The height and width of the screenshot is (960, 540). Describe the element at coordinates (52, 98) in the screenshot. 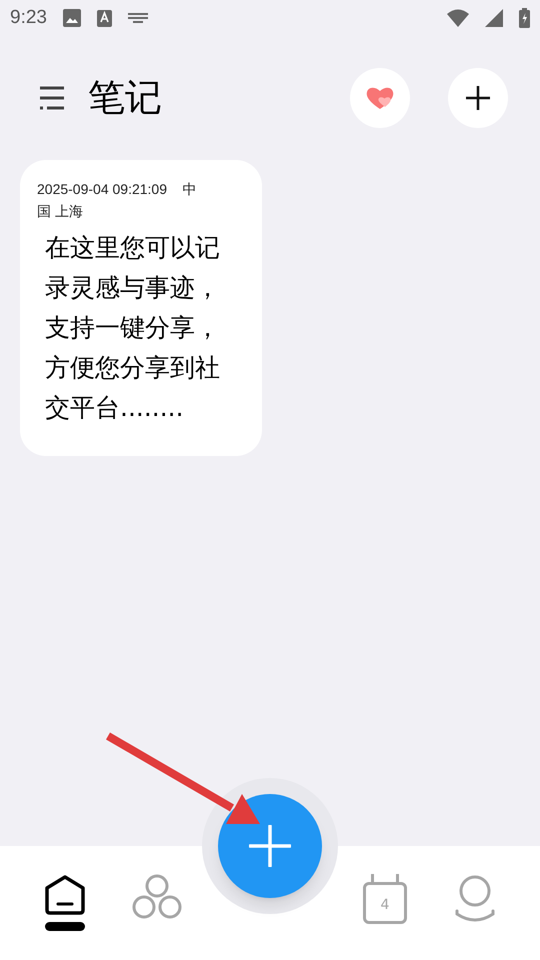

I see `menu-icon` at that location.